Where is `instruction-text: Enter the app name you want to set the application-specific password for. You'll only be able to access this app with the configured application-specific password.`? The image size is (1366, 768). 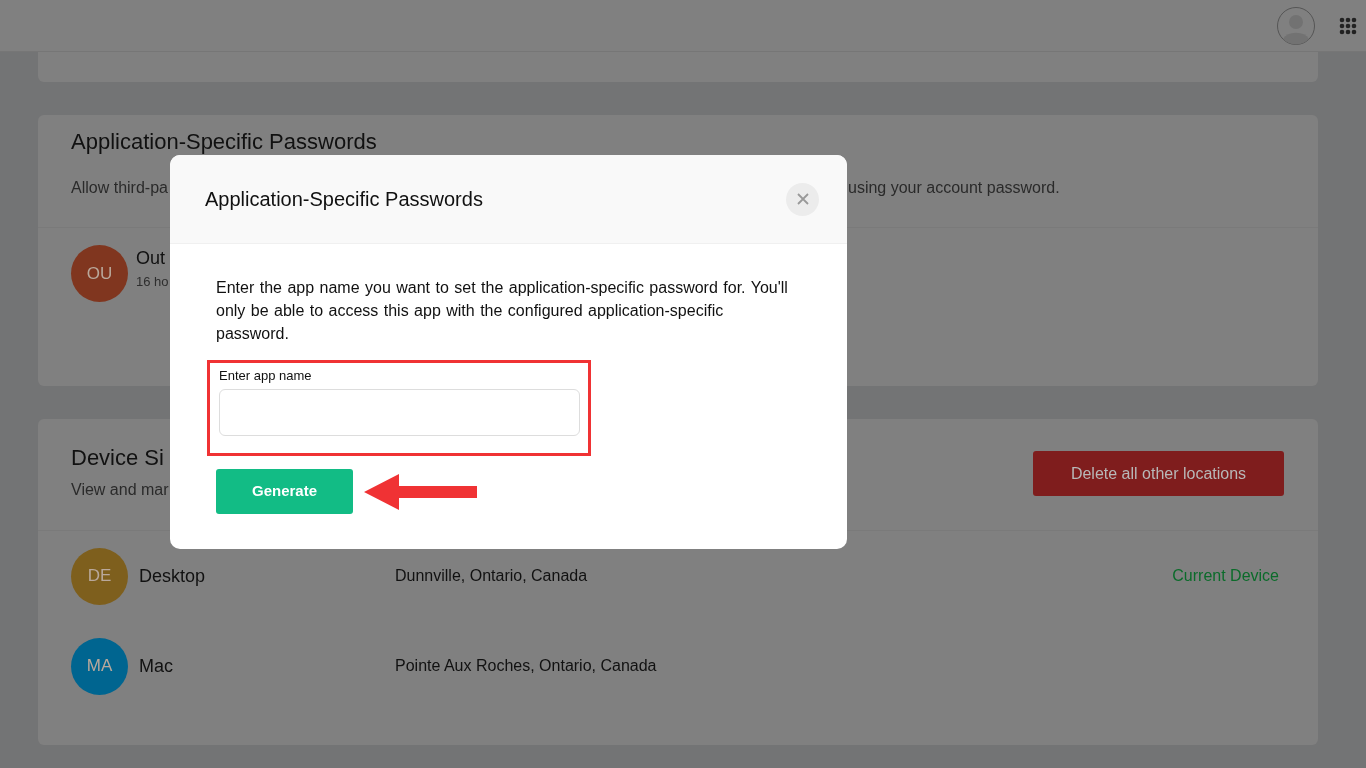
instruction-text: Enter the app name you want to set the application-specific password for. You'll only be able to access this app with the configured application-specific password. is located at coordinates (502, 311).